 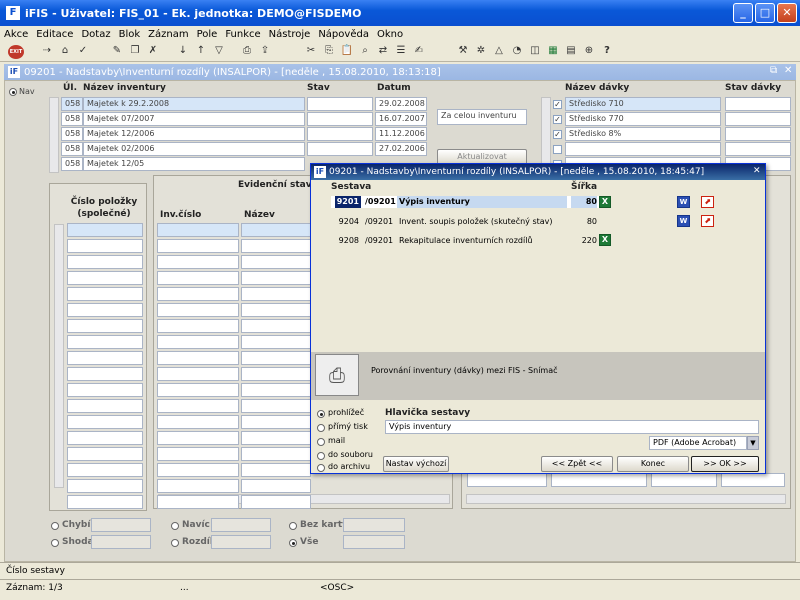 I want to click on filter-radio-shoda, so click(x=55, y=543).